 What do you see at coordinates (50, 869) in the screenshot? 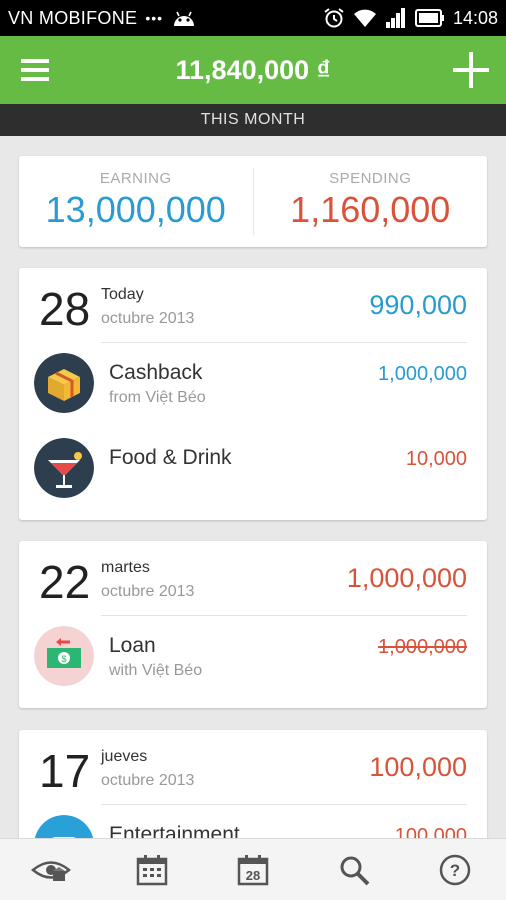
I see `eye-icon` at bounding box center [50, 869].